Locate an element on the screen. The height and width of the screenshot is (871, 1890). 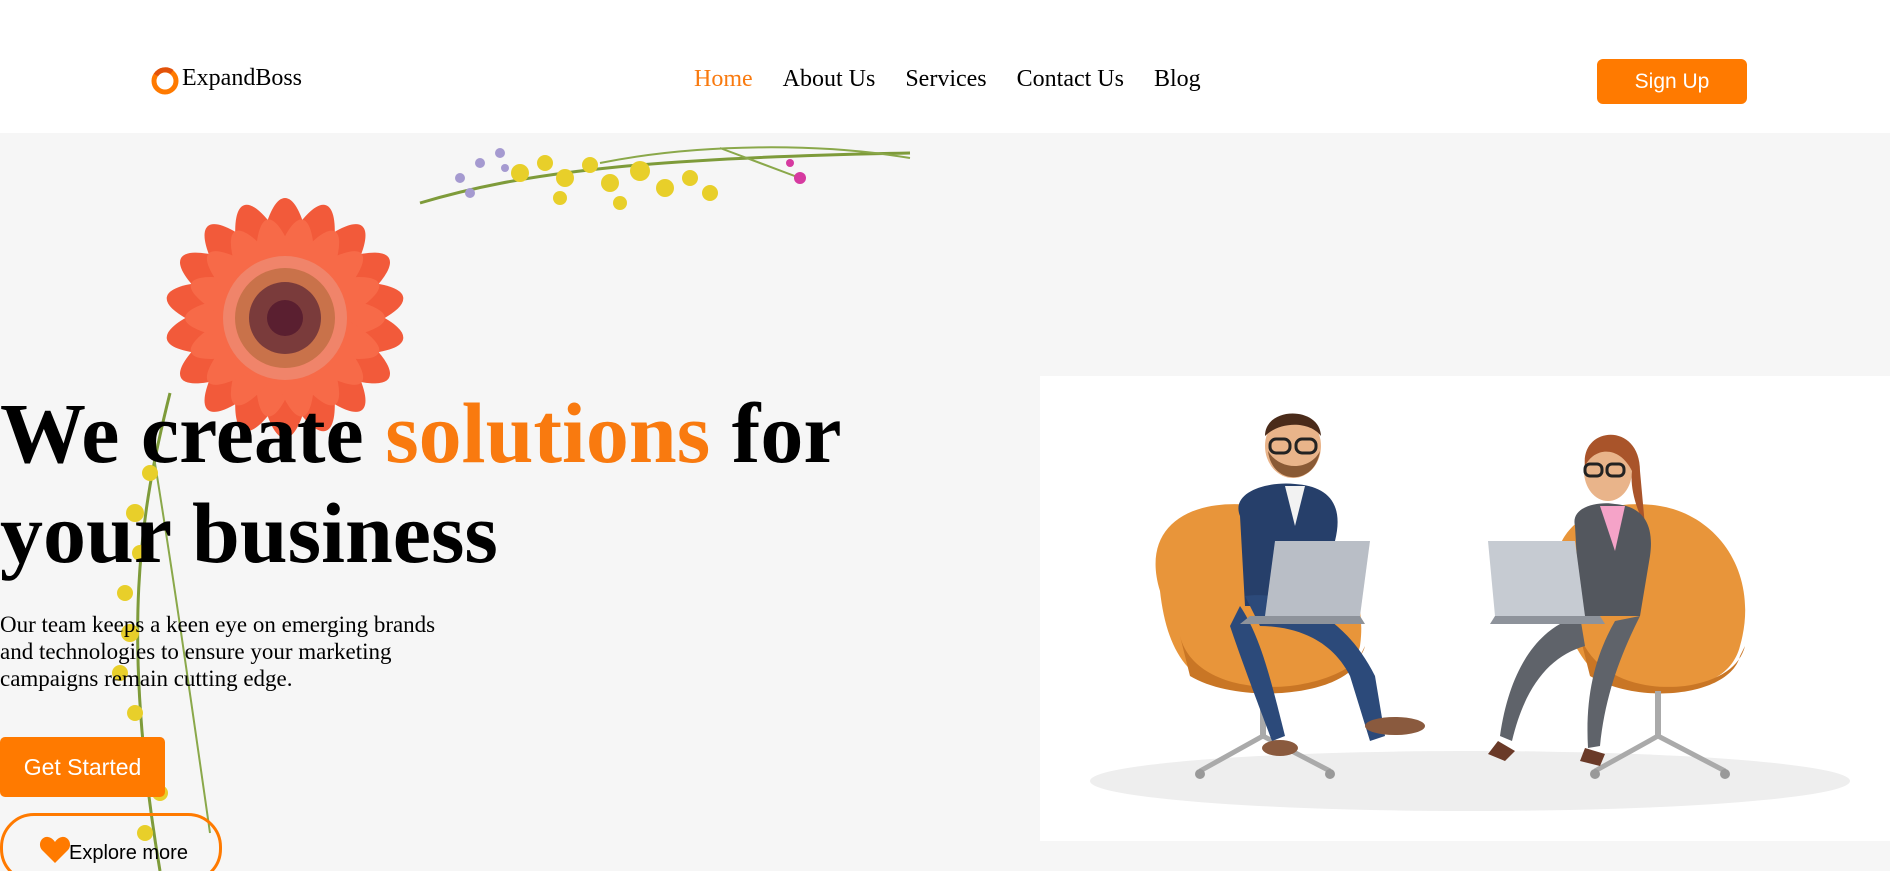
hero-title-part1: We create is located at coordinates (193, 433).